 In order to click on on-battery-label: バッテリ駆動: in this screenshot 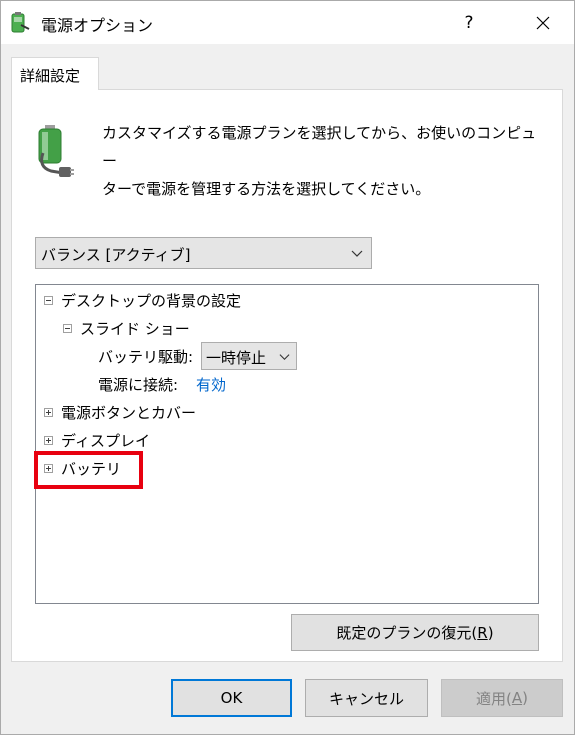, I will do `click(146, 357)`.